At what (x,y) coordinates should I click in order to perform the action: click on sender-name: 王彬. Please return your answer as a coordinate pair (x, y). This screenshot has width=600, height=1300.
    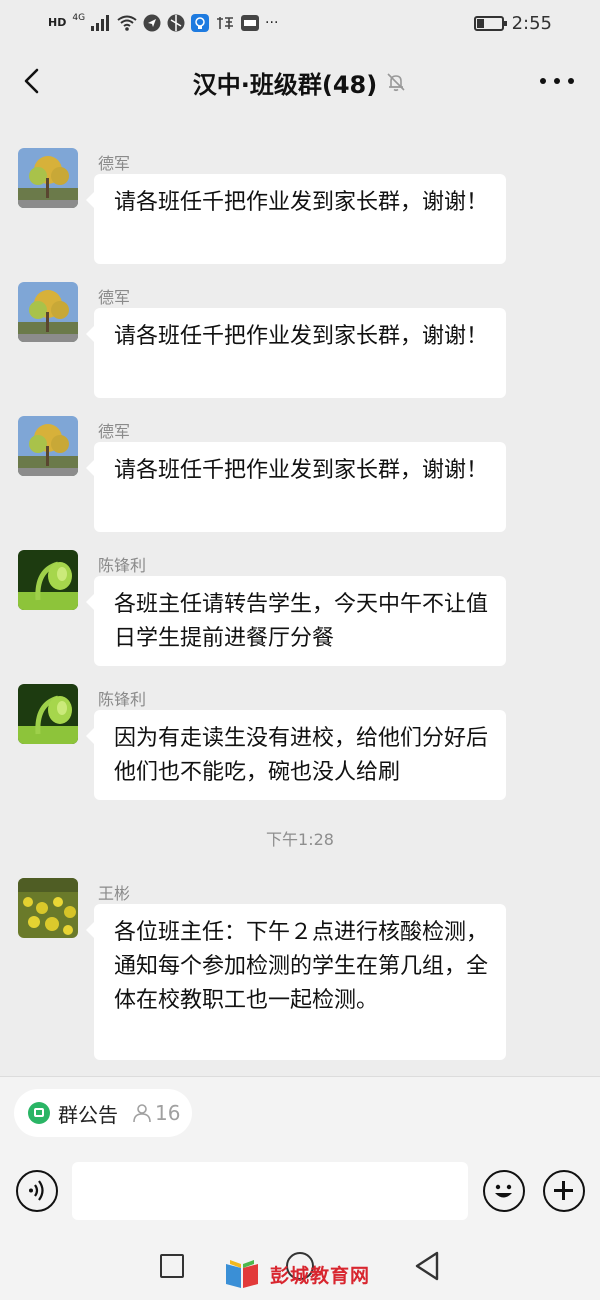
    Looking at the image, I should click on (114, 893).